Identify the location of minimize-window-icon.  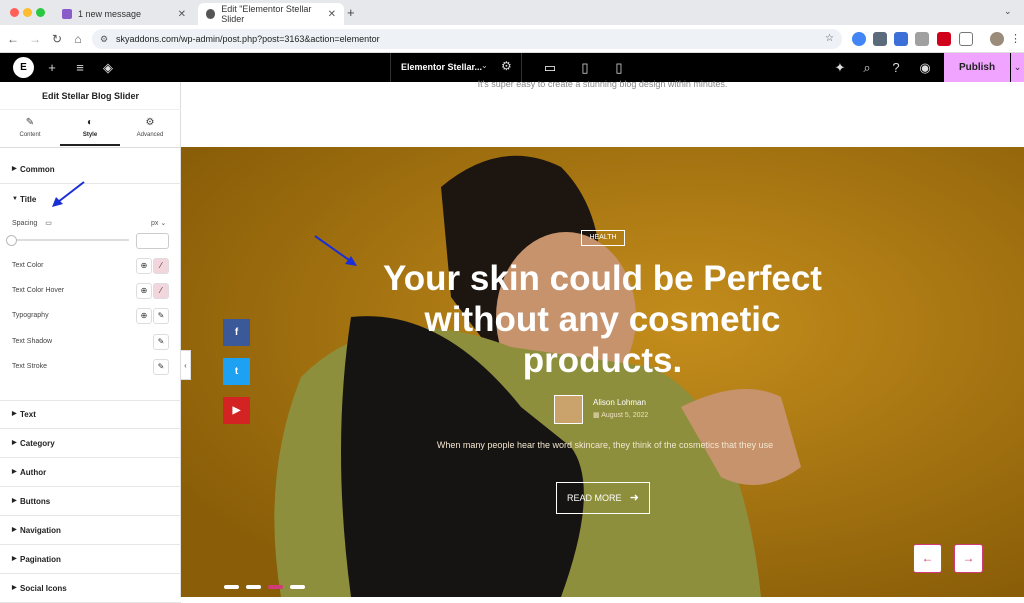
(27, 12).